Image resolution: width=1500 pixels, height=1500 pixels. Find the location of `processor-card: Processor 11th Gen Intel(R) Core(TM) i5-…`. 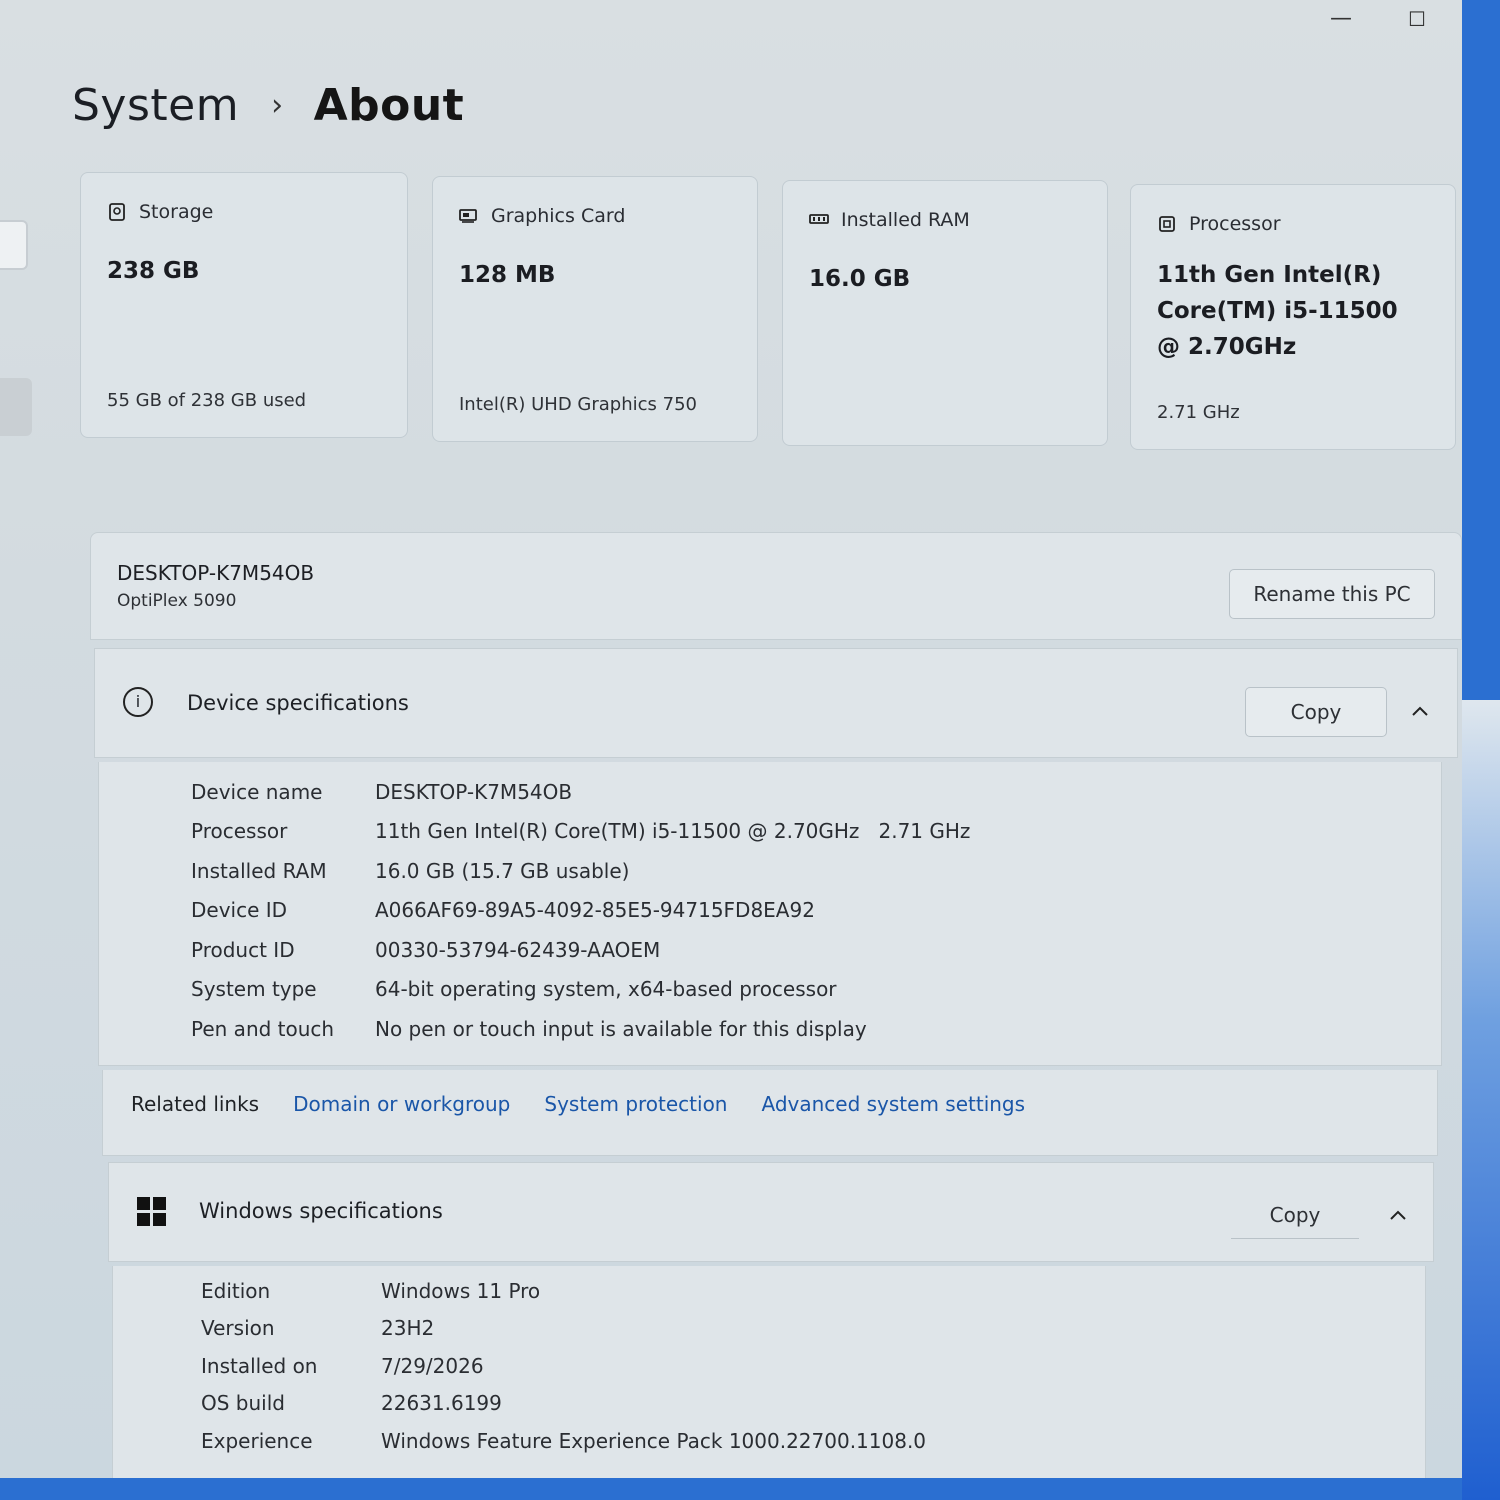

processor-card: Processor 11th Gen Intel(R) Core(TM) i5-… is located at coordinates (1293, 317).